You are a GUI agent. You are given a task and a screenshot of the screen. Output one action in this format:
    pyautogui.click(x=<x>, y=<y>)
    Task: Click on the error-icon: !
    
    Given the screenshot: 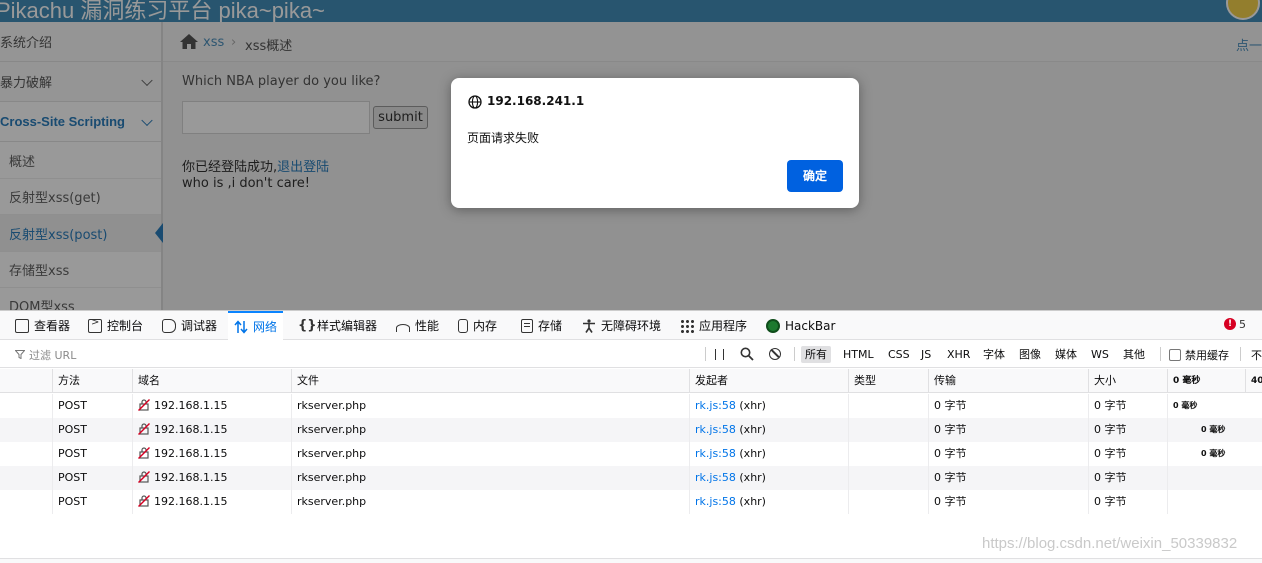 What is the action you would take?
    pyautogui.click(x=1230, y=324)
    